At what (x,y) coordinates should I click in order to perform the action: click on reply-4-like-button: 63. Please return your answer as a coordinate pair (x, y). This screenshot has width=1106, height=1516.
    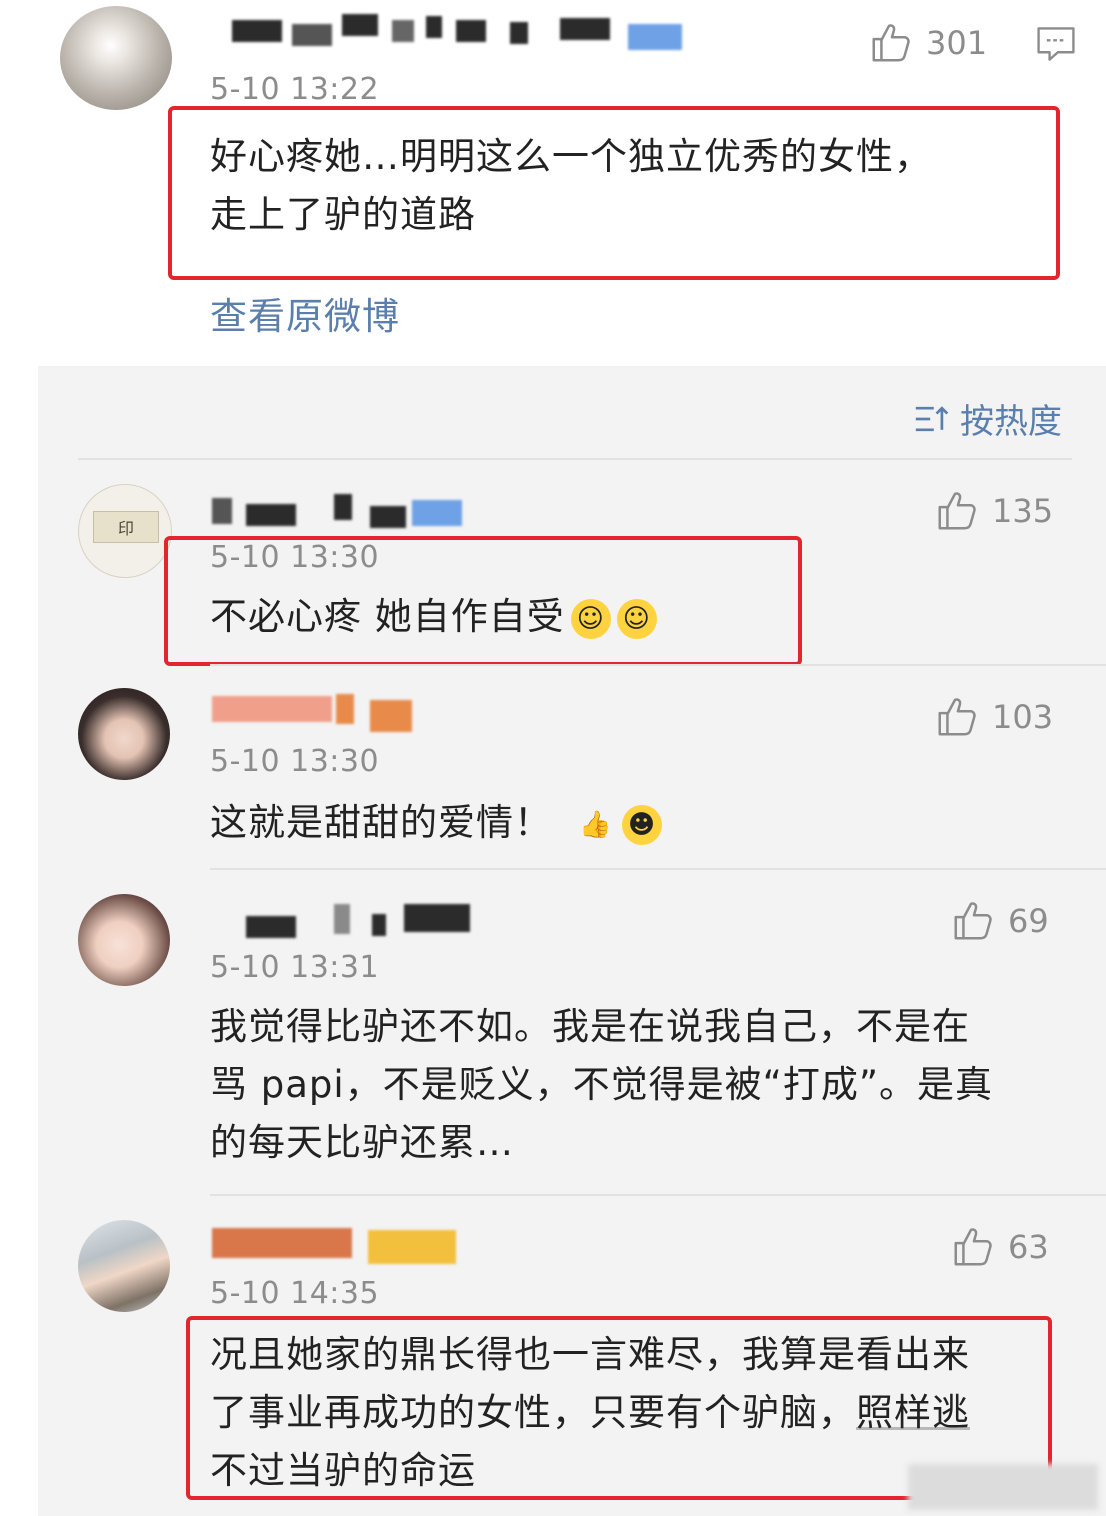
    Looking at the image, I should click on (999, 1247).